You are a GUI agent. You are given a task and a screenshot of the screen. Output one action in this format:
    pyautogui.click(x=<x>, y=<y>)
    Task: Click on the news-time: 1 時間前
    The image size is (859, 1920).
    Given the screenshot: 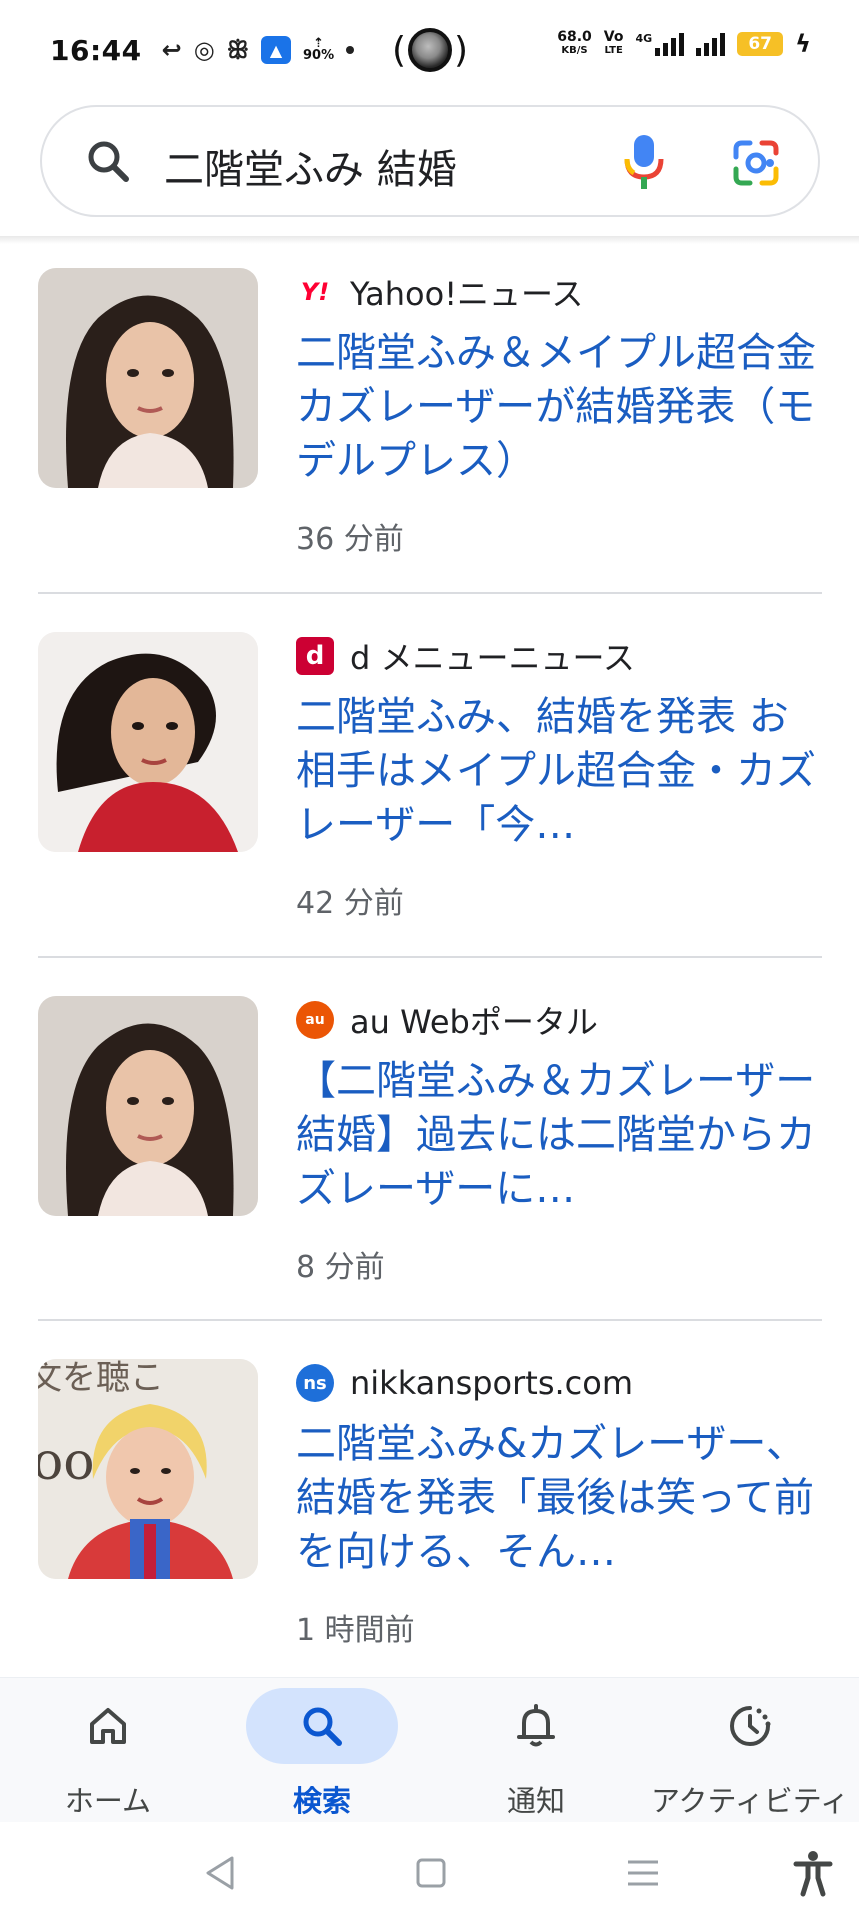 What is the action you would take?
    pyautogui.click(x=355, y=1630)
    